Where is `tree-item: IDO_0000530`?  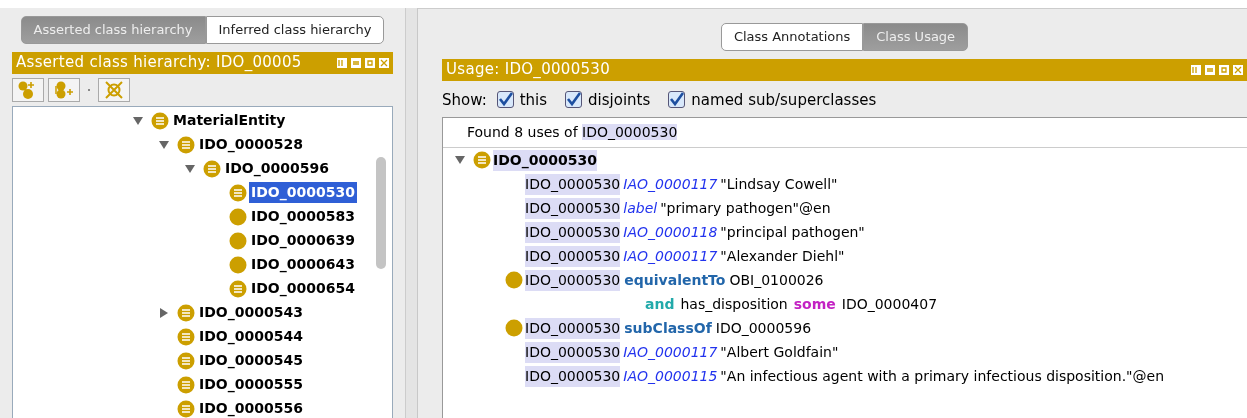
tree-item: IDO_0000530 is located at coordinates (303, 192).